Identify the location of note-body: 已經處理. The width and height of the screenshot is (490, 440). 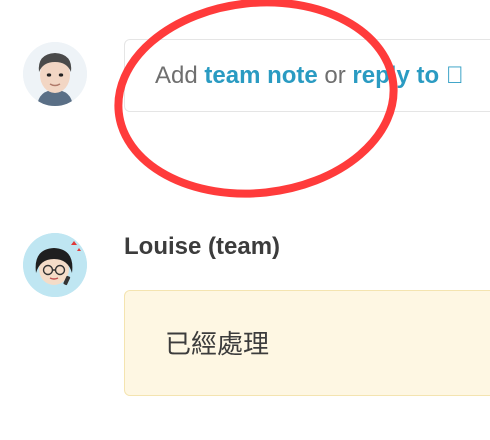
(217, 345).